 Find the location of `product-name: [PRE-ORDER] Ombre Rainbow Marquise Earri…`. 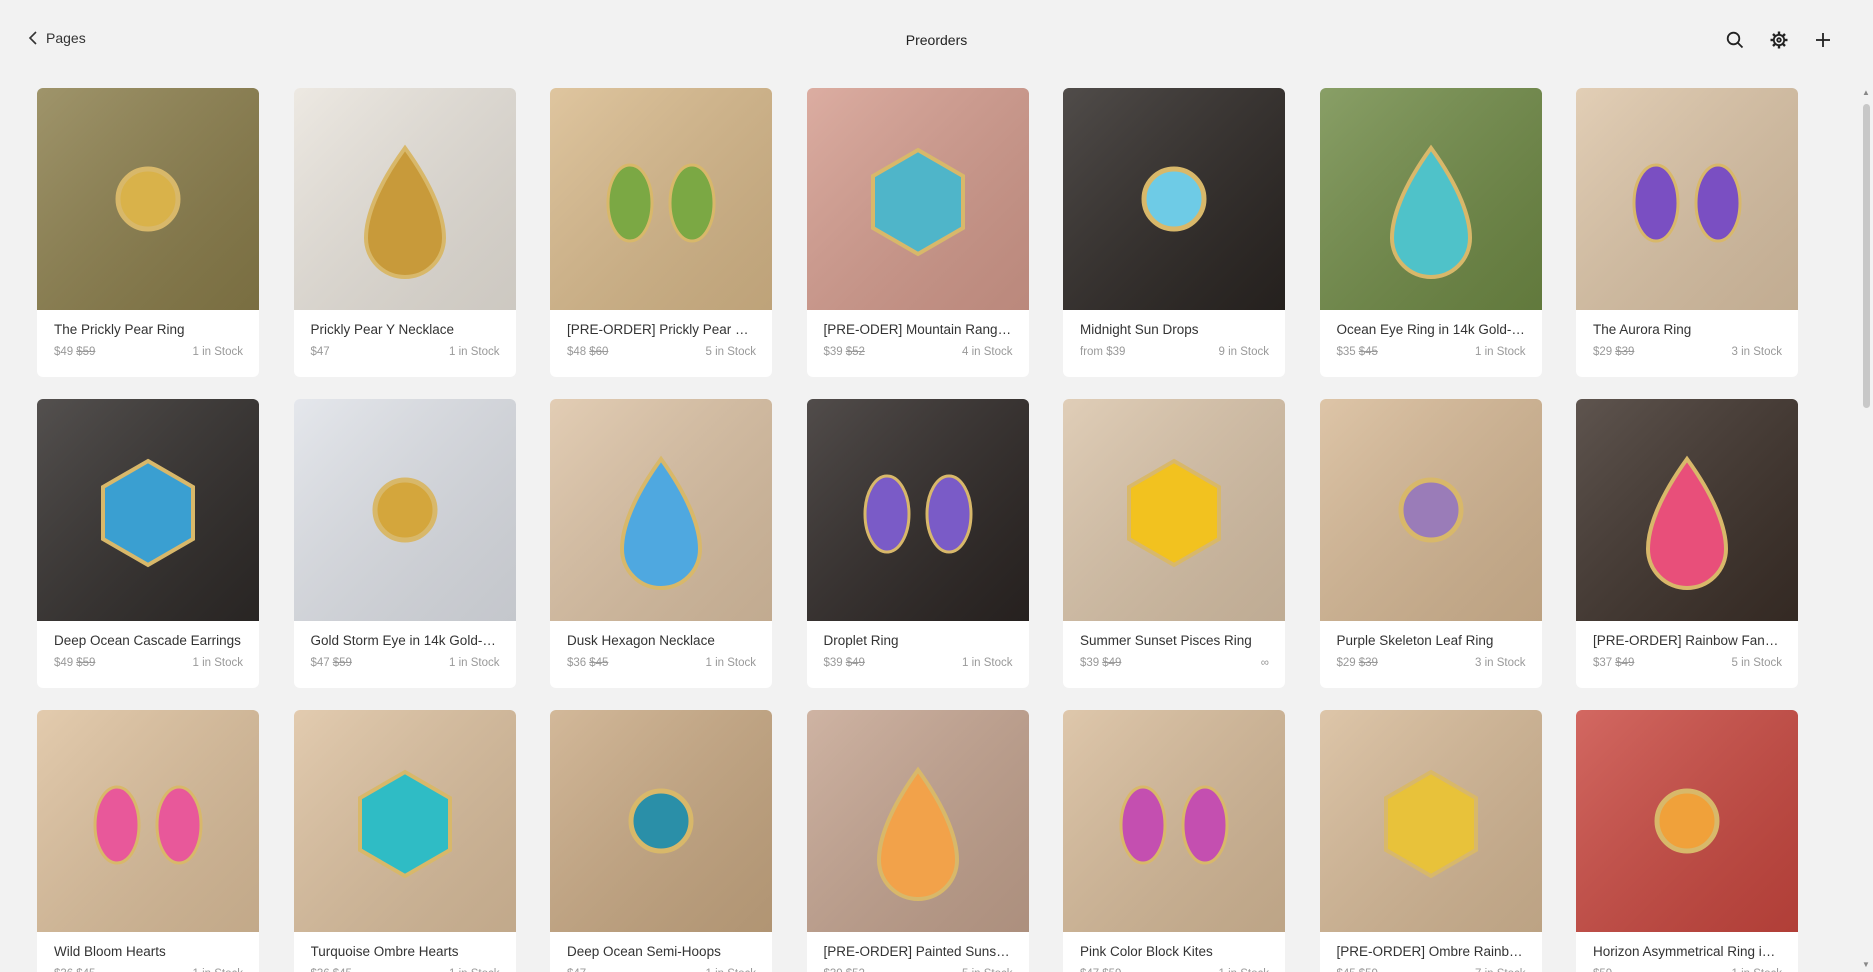

product-name: [PRE-ORDER] Ombre Rainbow Marquise Earri… is located at coordinates (1431, 951).